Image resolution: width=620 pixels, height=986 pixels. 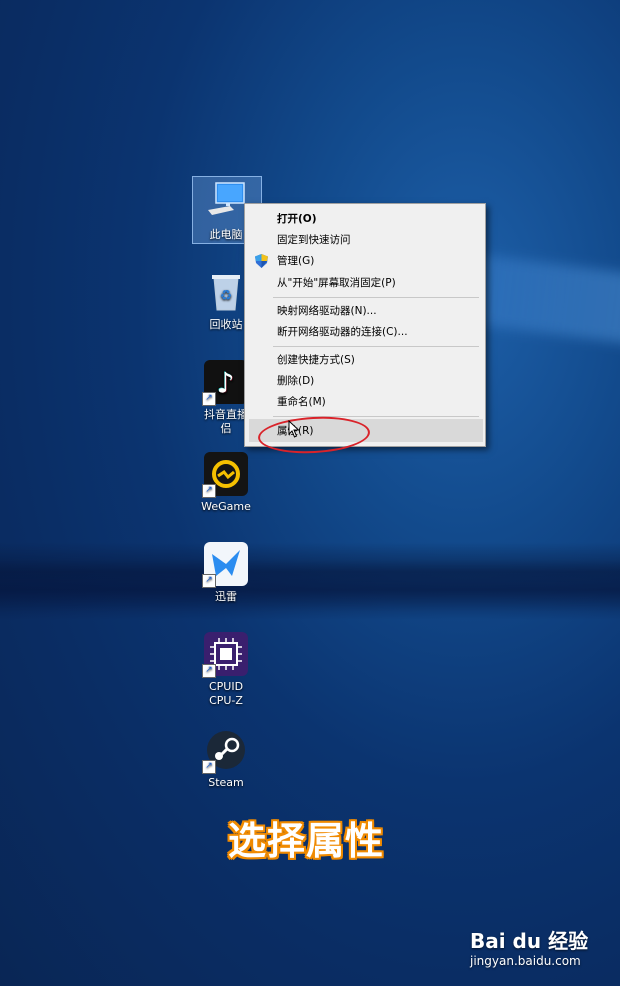 I want to click on douyin-icon: ♪ ♪ ♪ ↗, so click(x=225, y=383).